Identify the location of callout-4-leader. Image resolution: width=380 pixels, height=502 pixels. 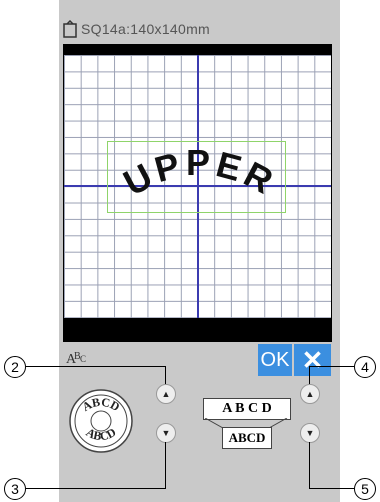
(309, 375).